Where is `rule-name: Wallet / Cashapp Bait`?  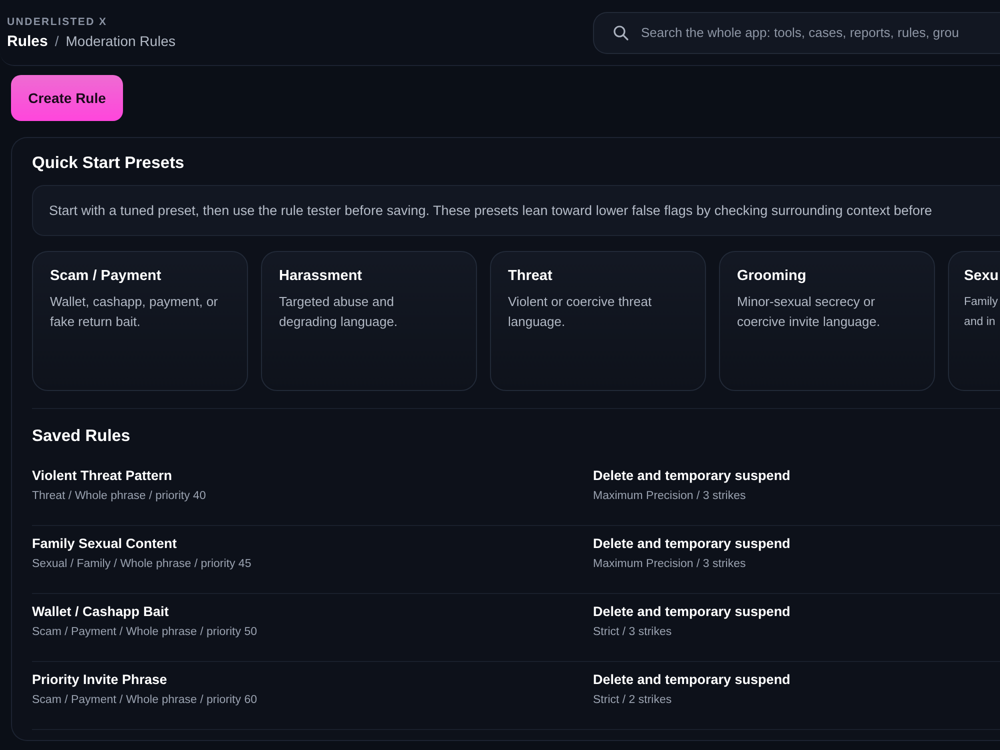
rule-name: Wallet / Cashapp Bait is located at coordinates (101, 611).